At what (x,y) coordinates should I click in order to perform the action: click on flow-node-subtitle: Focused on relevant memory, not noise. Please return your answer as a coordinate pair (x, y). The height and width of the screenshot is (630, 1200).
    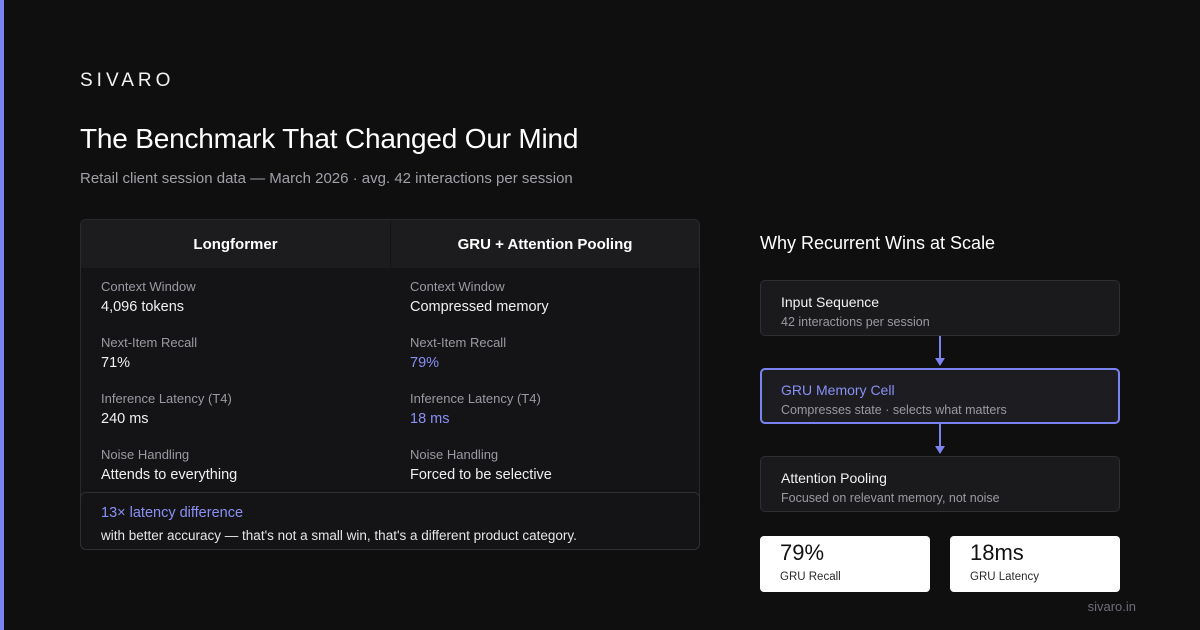
    Looking at the image, I should click on (890, 498).